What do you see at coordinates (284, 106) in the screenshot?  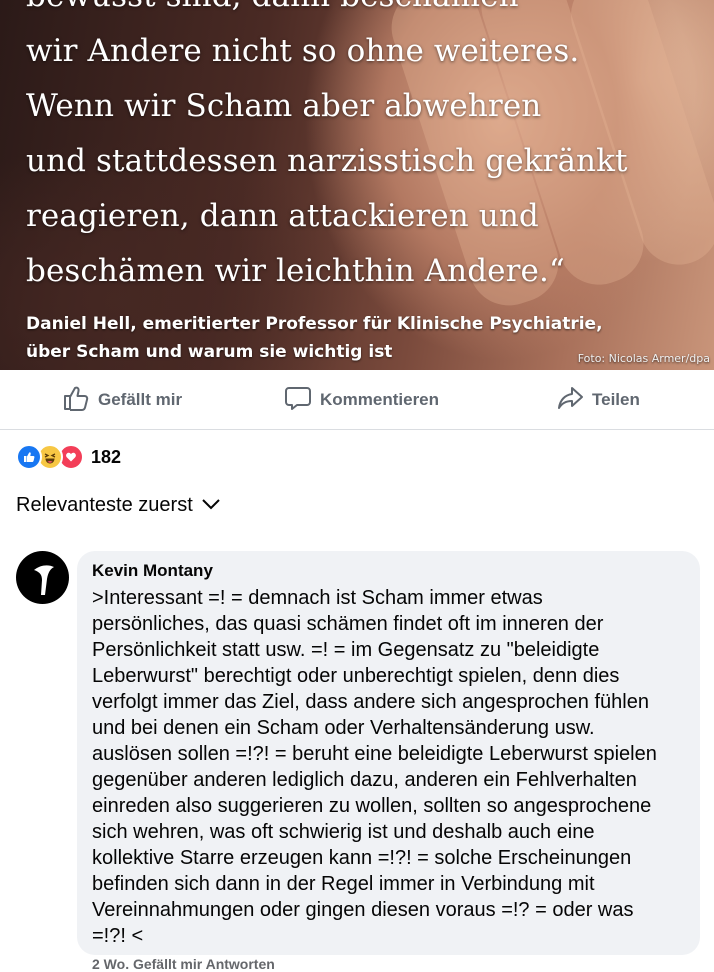 I see `quote-line: Wenn wir Scham aber abwehren` at bounding box center [284, 106].